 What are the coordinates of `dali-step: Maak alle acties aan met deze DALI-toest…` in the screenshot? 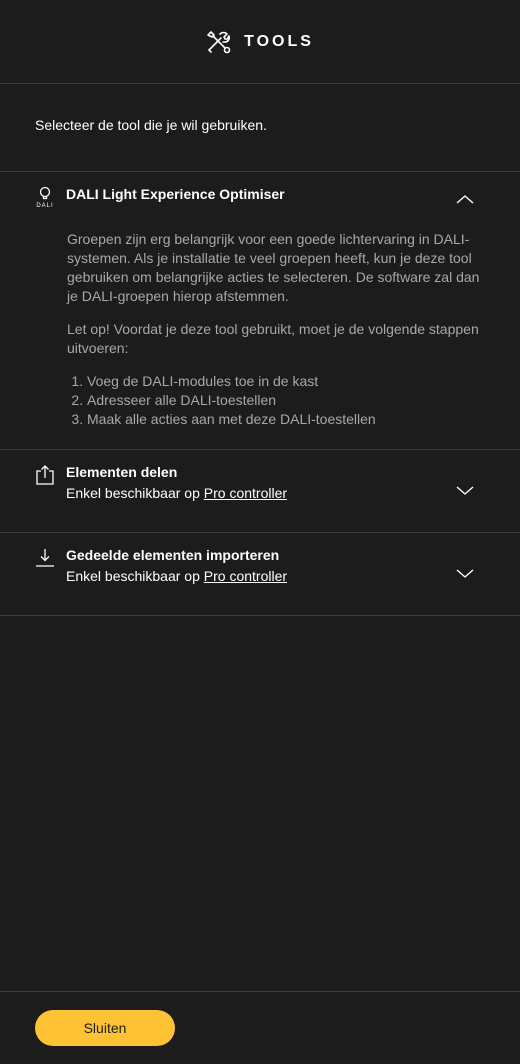 It's located at (290, 419).